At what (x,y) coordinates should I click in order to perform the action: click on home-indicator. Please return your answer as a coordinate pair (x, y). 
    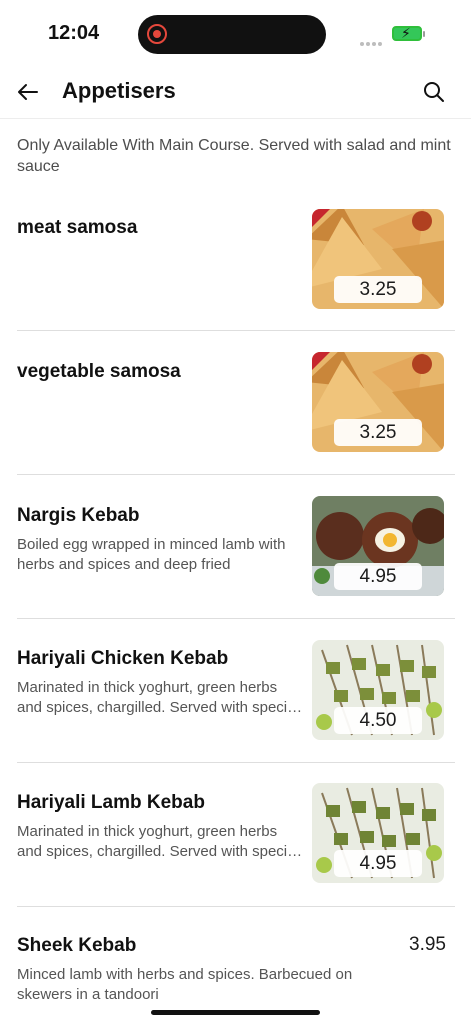
    Looking at the image, I should click on (235, 1012).